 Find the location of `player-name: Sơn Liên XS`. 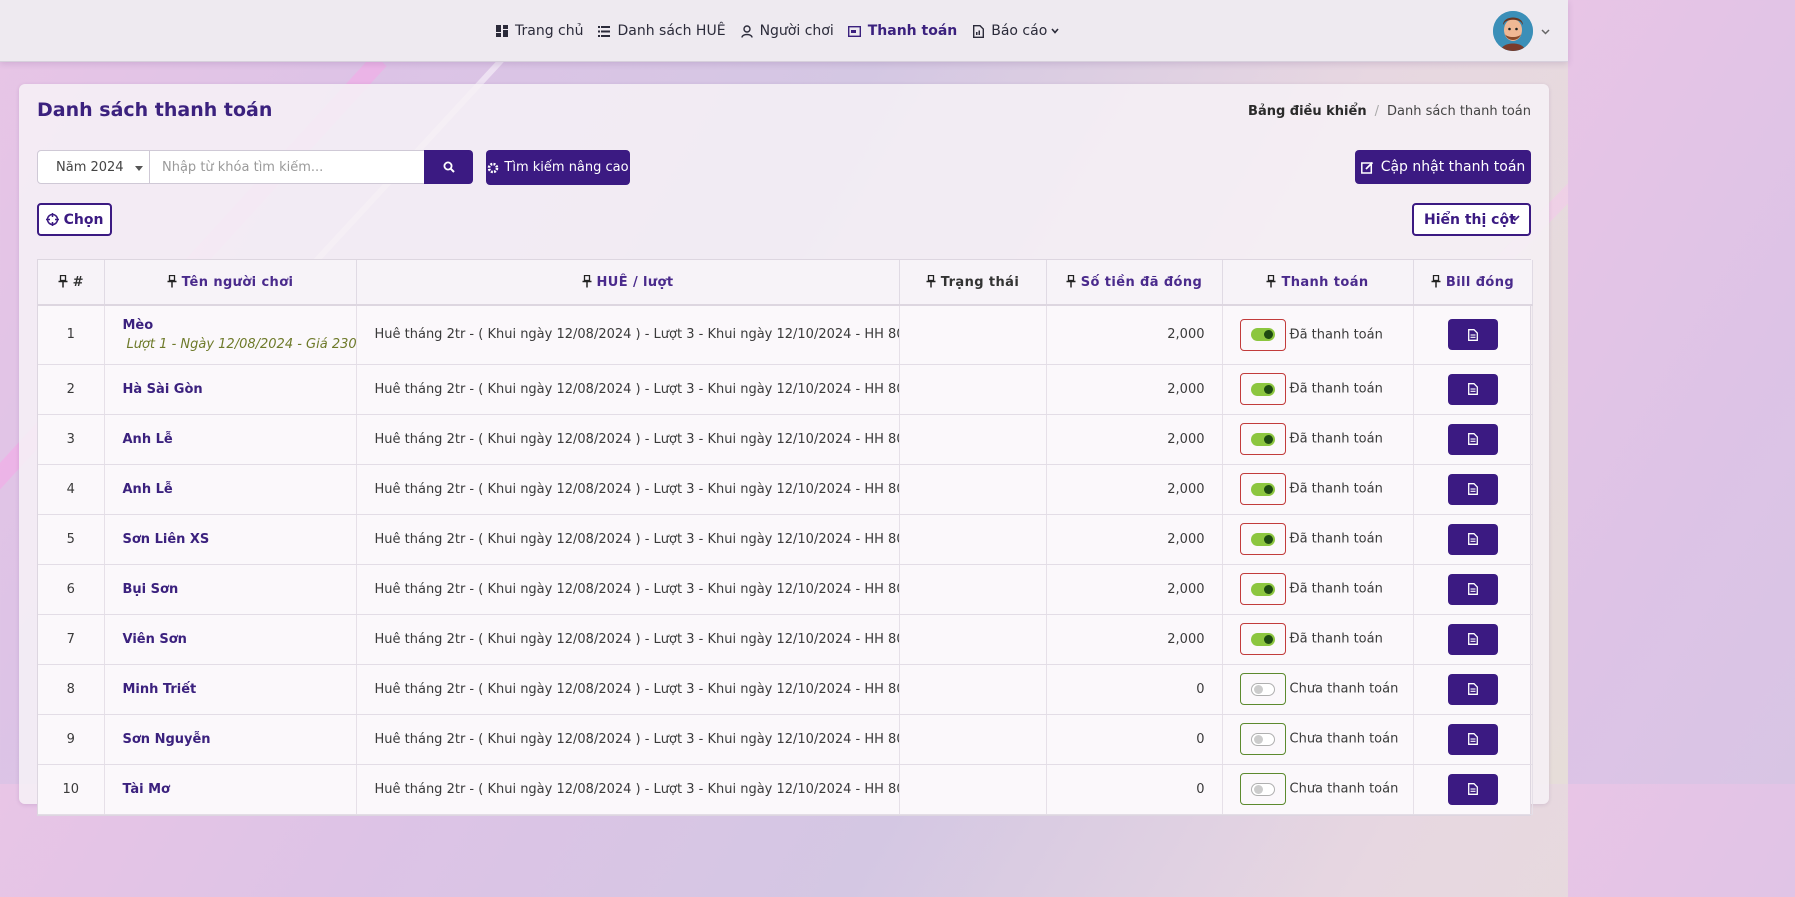

player-name: Sơn Liên XS is located at coordinates (166, 539).